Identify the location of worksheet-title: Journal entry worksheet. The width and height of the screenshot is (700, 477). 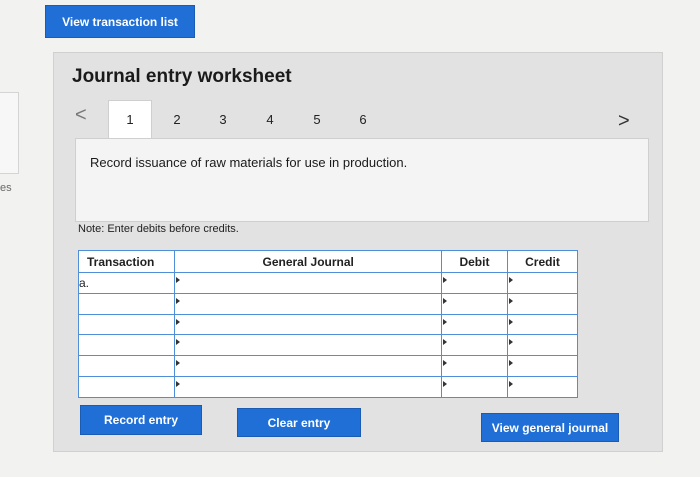
(182, 76).